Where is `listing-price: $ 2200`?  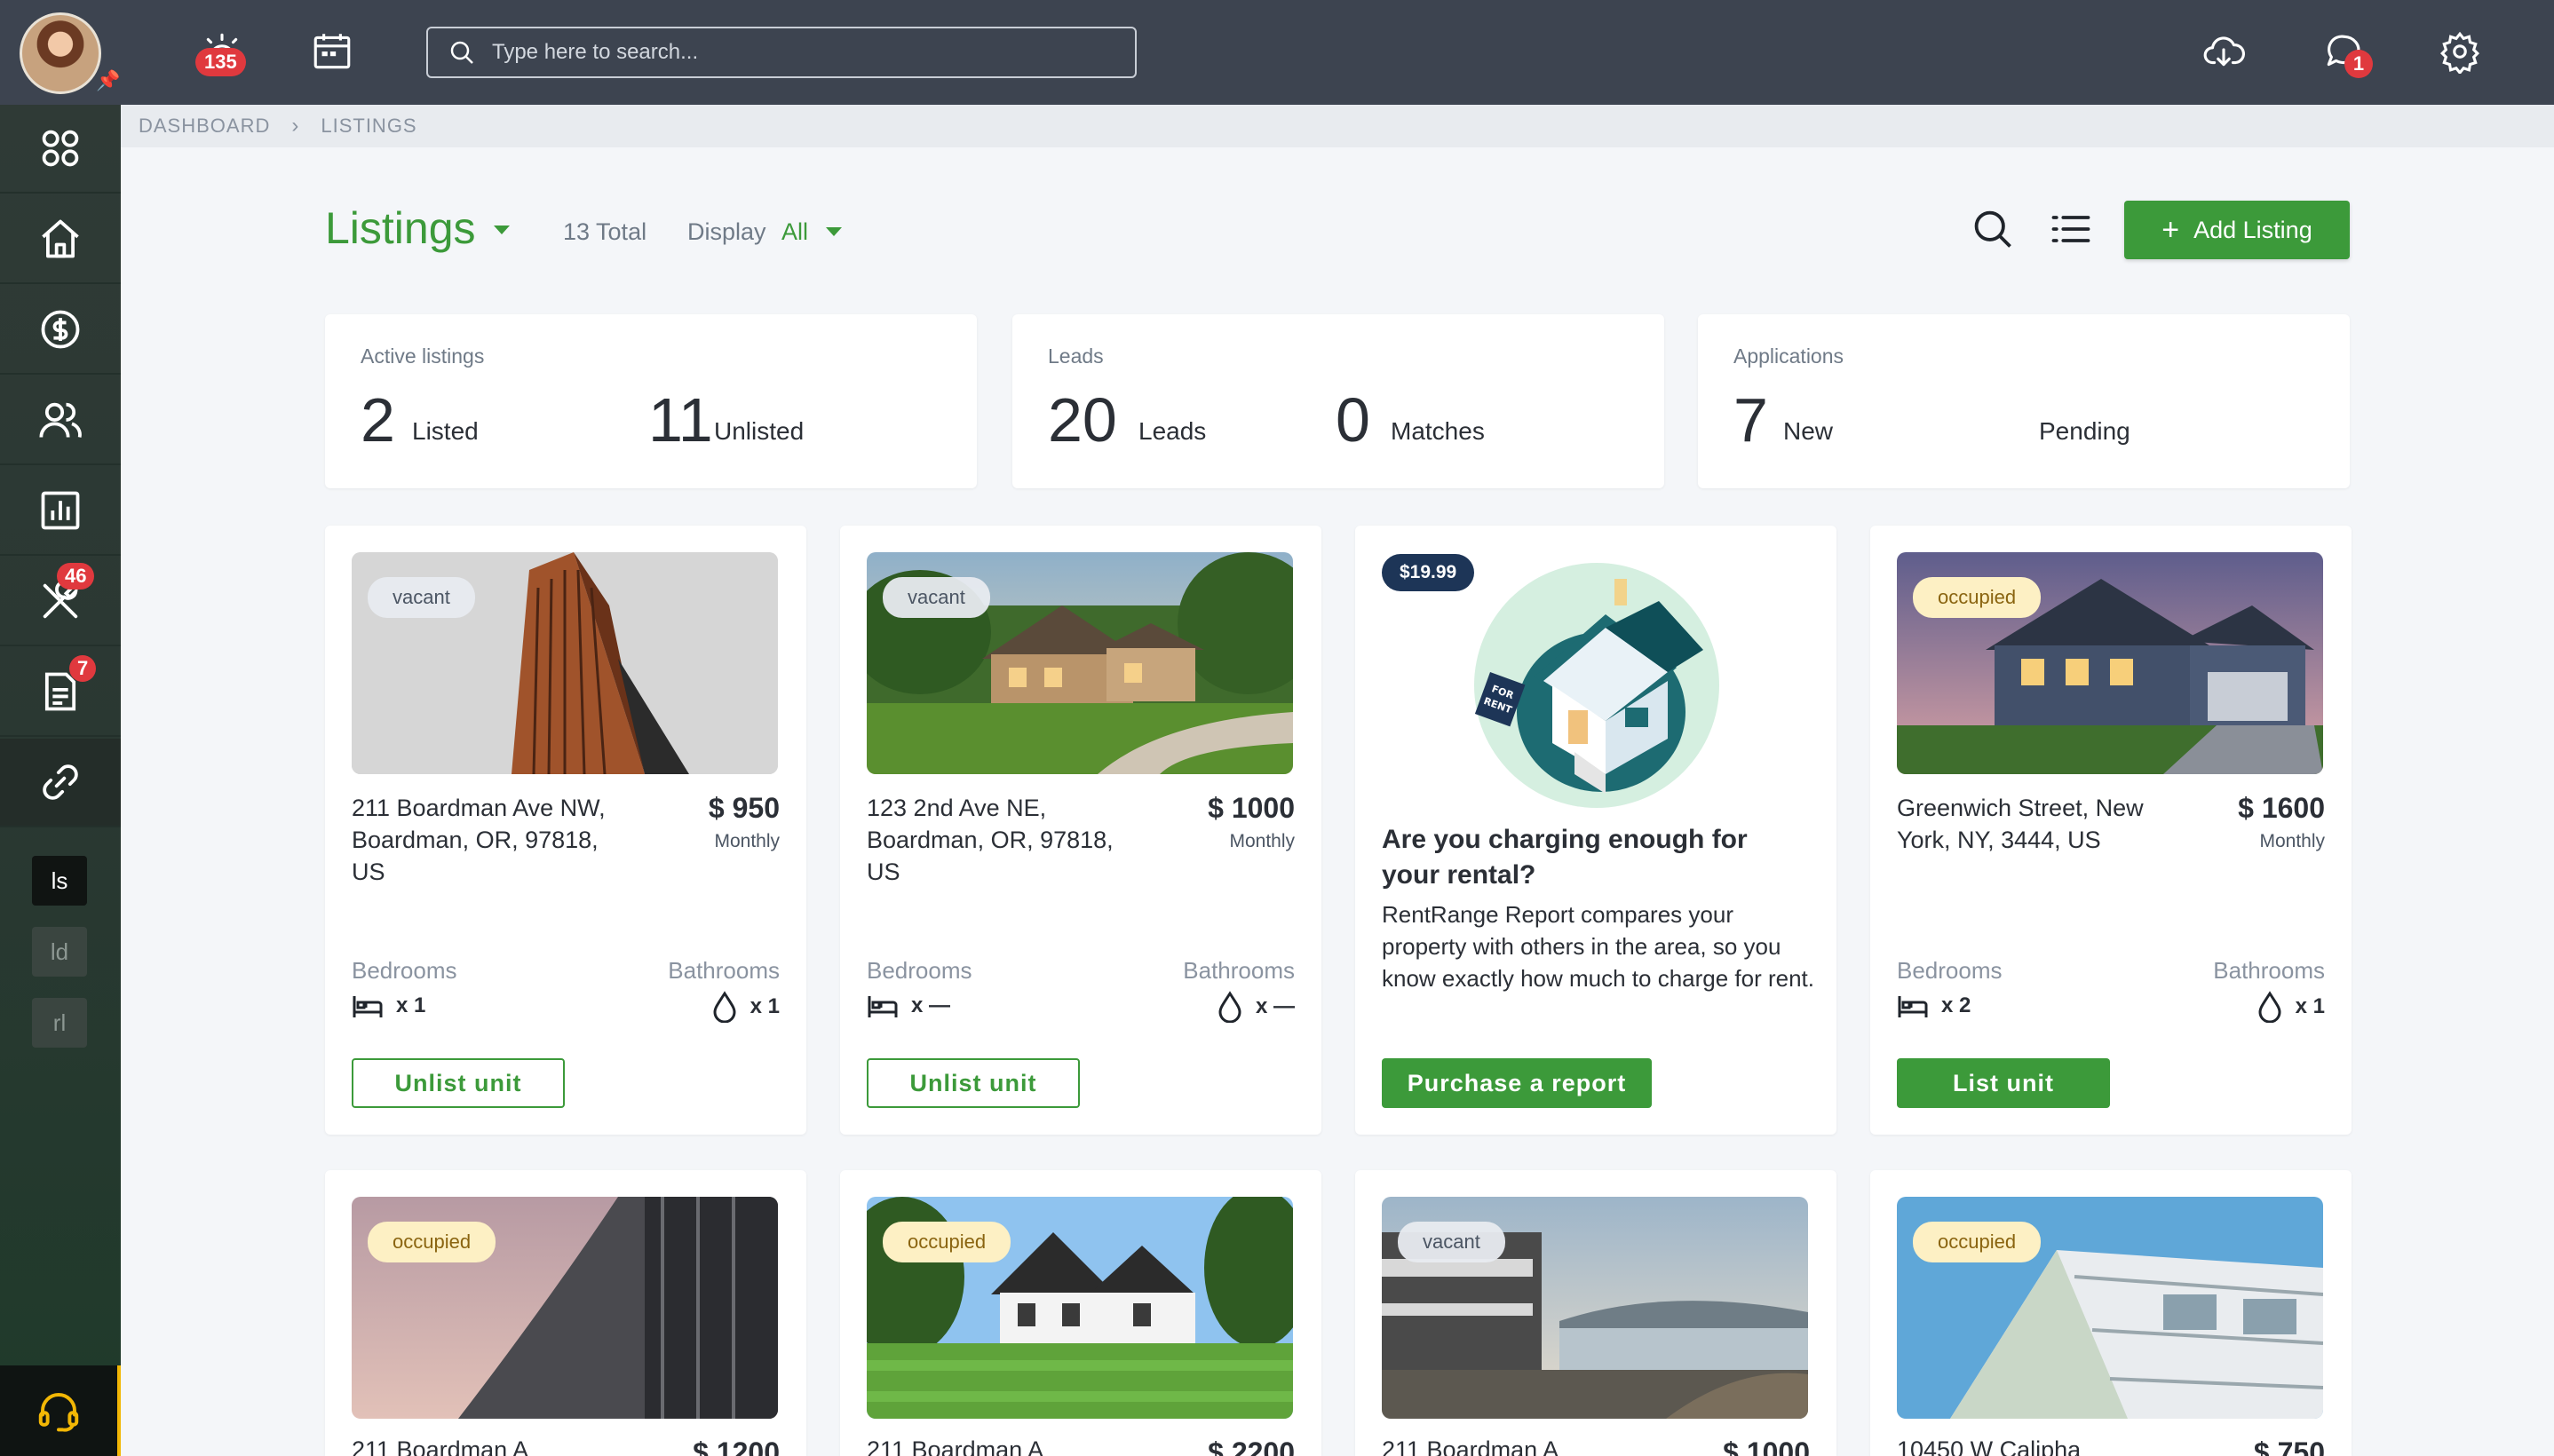 listing-price: $ 2200 is located at coordinates (1252, 1446).